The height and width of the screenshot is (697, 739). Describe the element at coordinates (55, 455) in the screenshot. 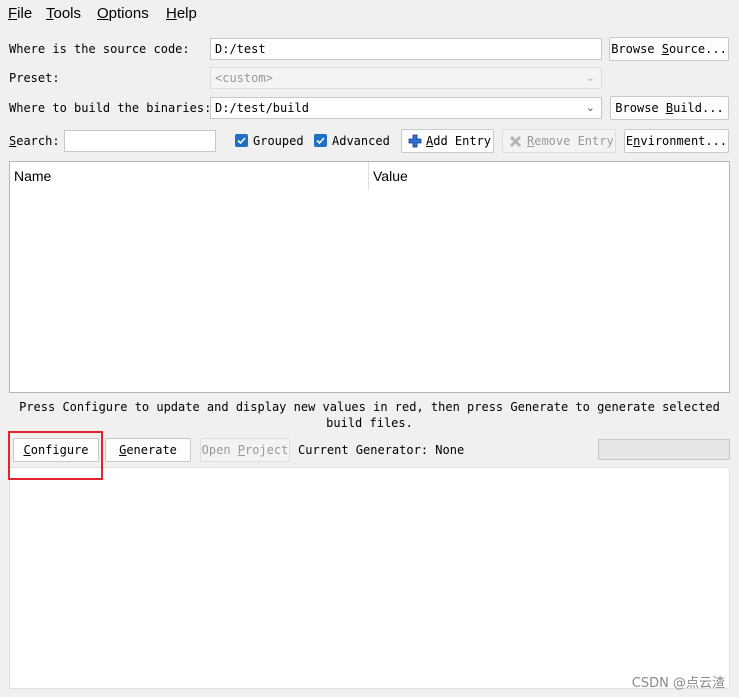

I see `annotation-highlight` at that location.